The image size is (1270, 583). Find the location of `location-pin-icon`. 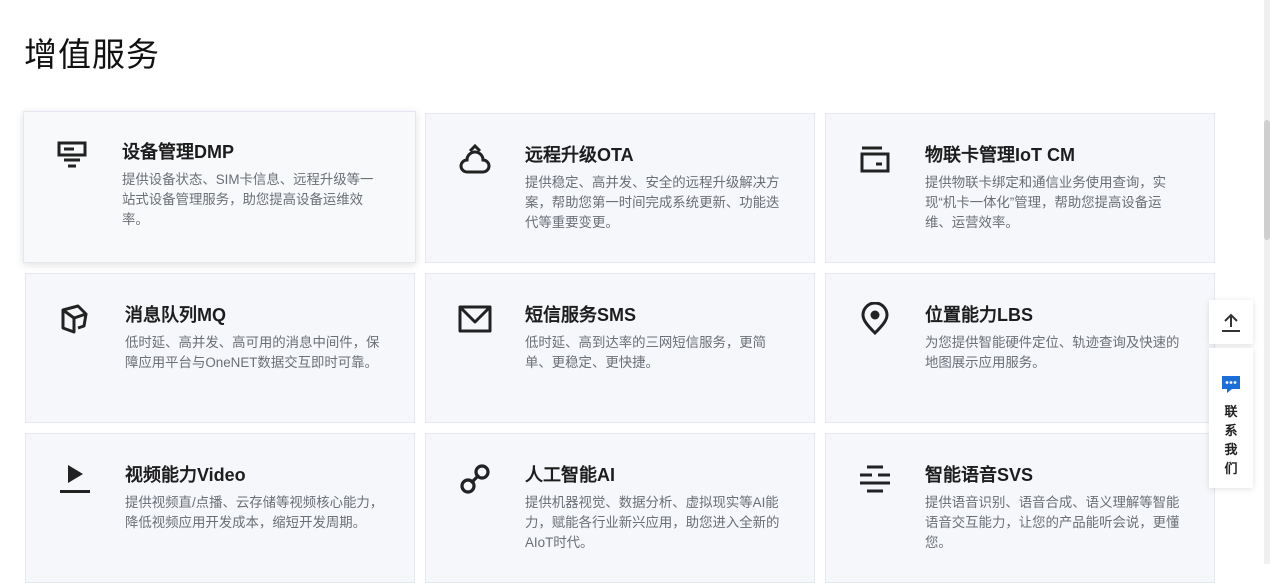

location-pin-icon is located at coordinates (875, 319).